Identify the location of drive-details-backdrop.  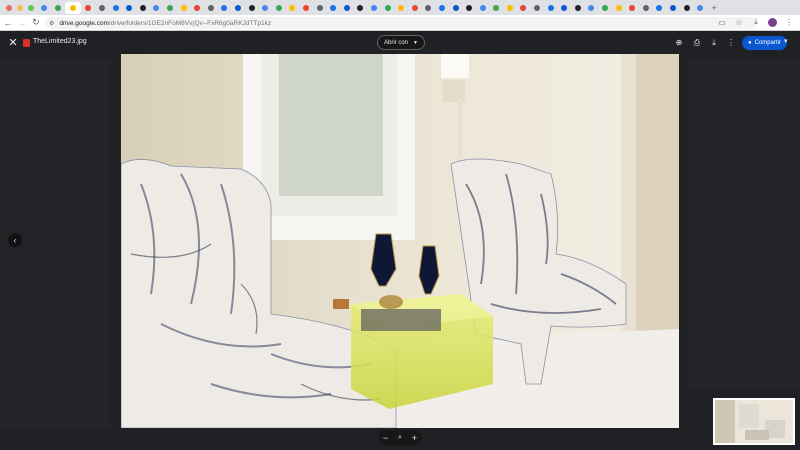
(744, 224).